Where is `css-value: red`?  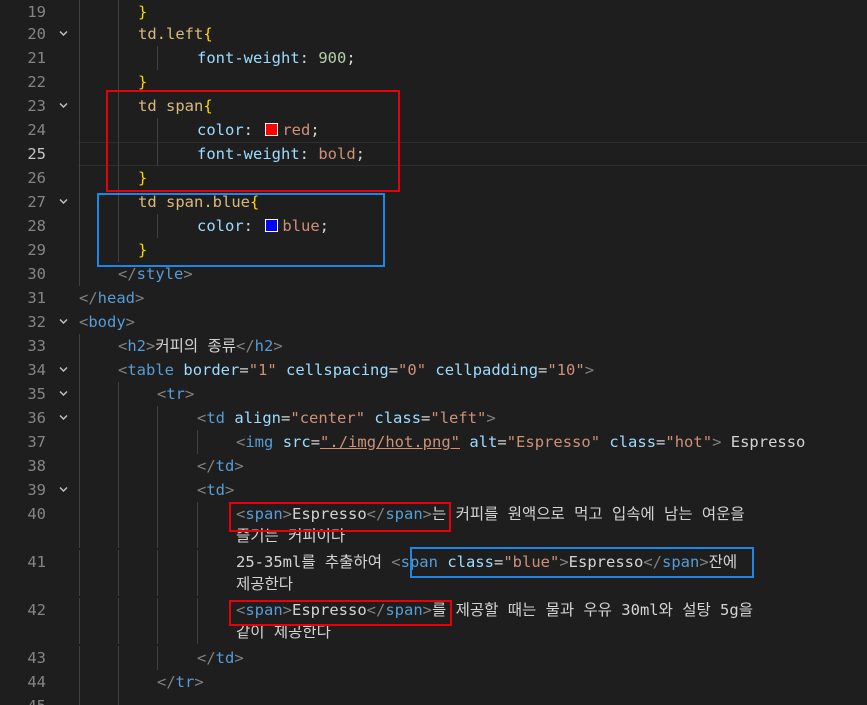
css-value: red is located at coordinates (296, 130).